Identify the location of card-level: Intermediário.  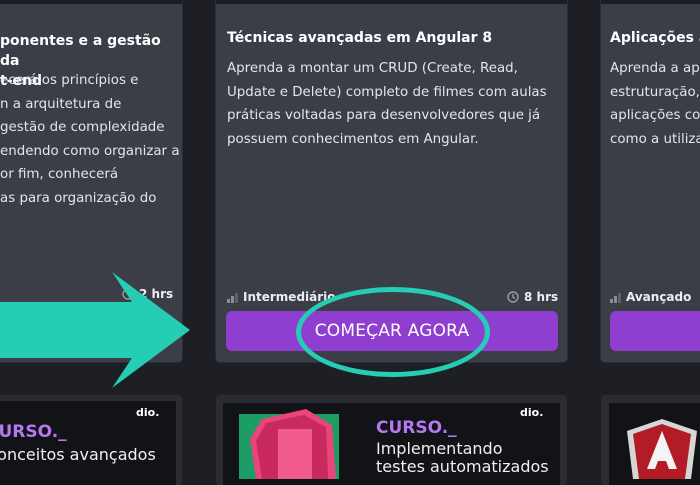
(281, 297).